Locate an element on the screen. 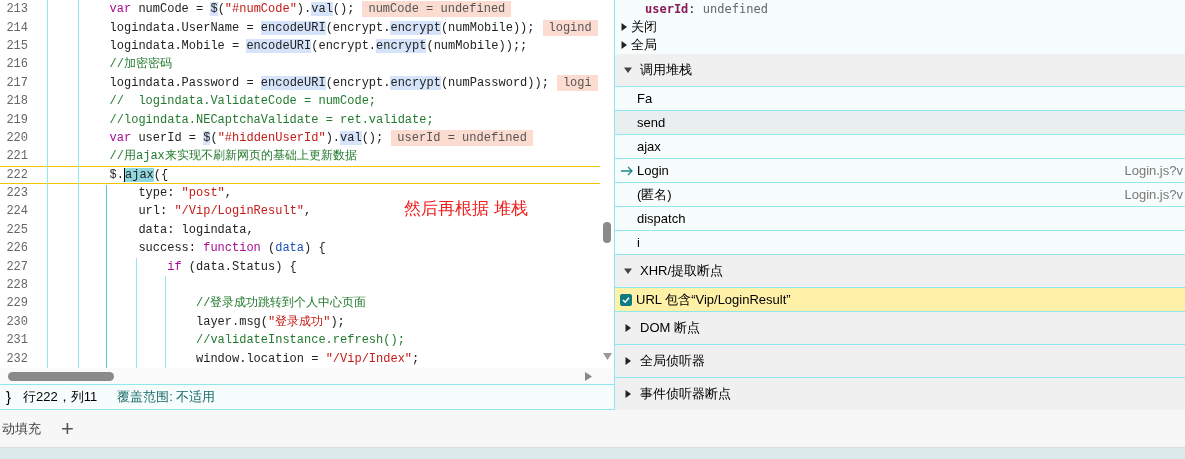 This screenshot has width=1185, height=459. scroll-down-icon is located at coordinates (607, 356).